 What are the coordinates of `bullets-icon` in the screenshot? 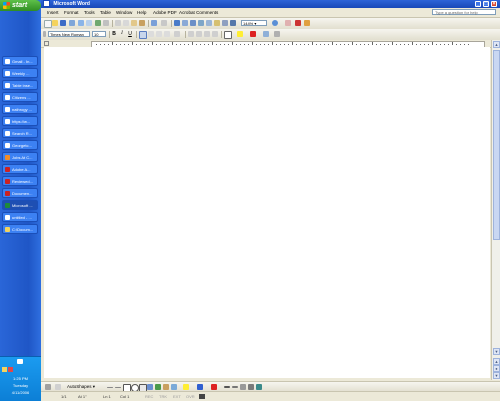 It's located at (199, 34).